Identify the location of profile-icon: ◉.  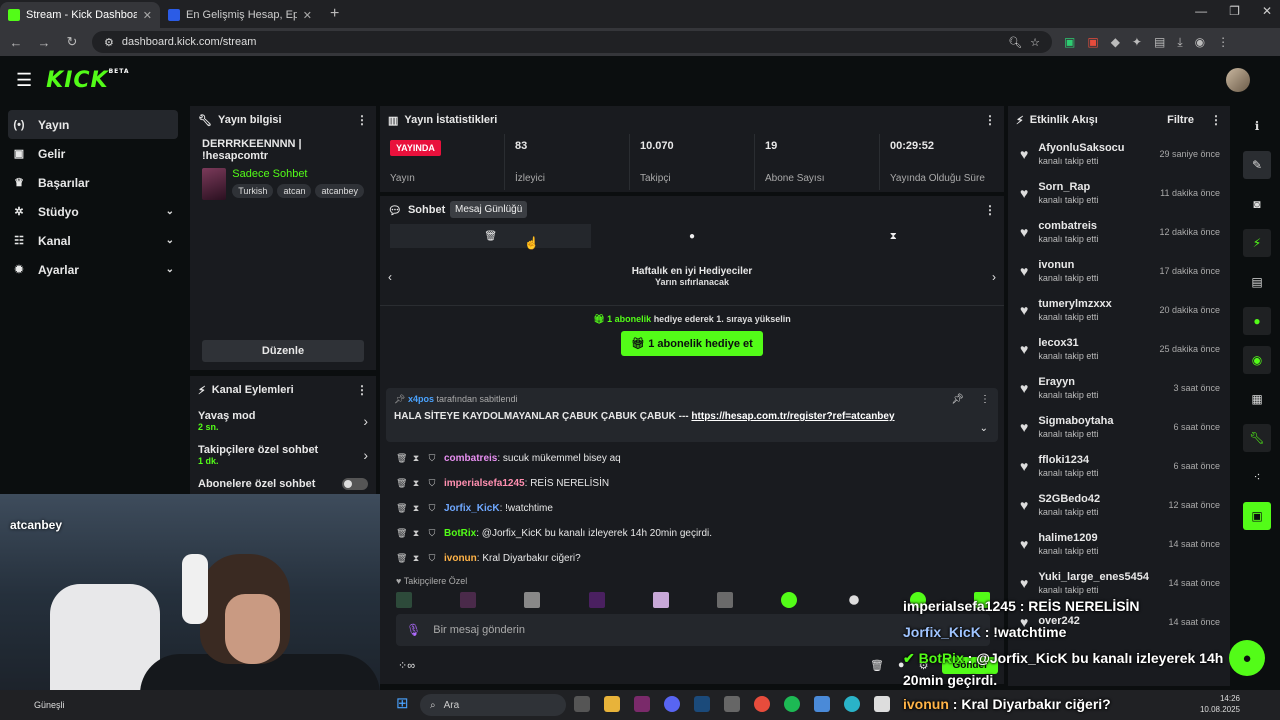
(1200, 42).